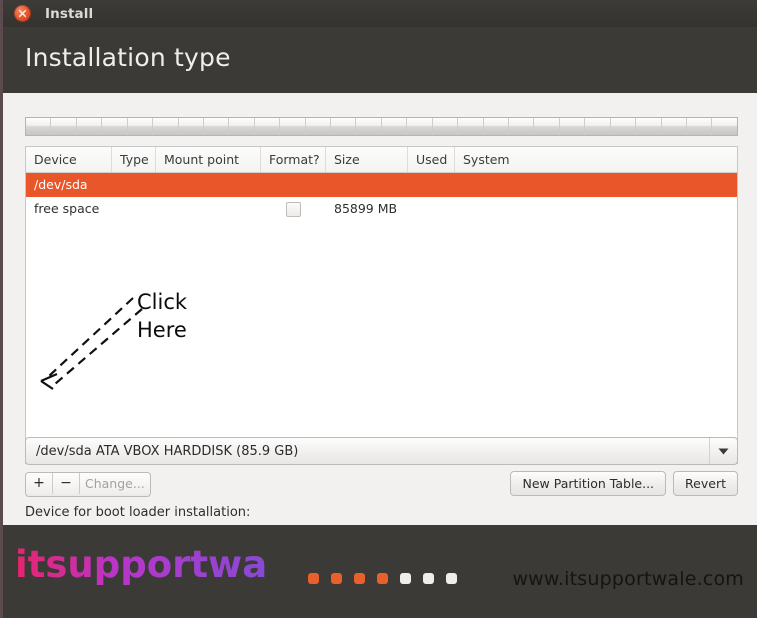 The width and height of the screenshot is (757, 618). I want to click on cell-size: 85899 MB, so click(366, 208).